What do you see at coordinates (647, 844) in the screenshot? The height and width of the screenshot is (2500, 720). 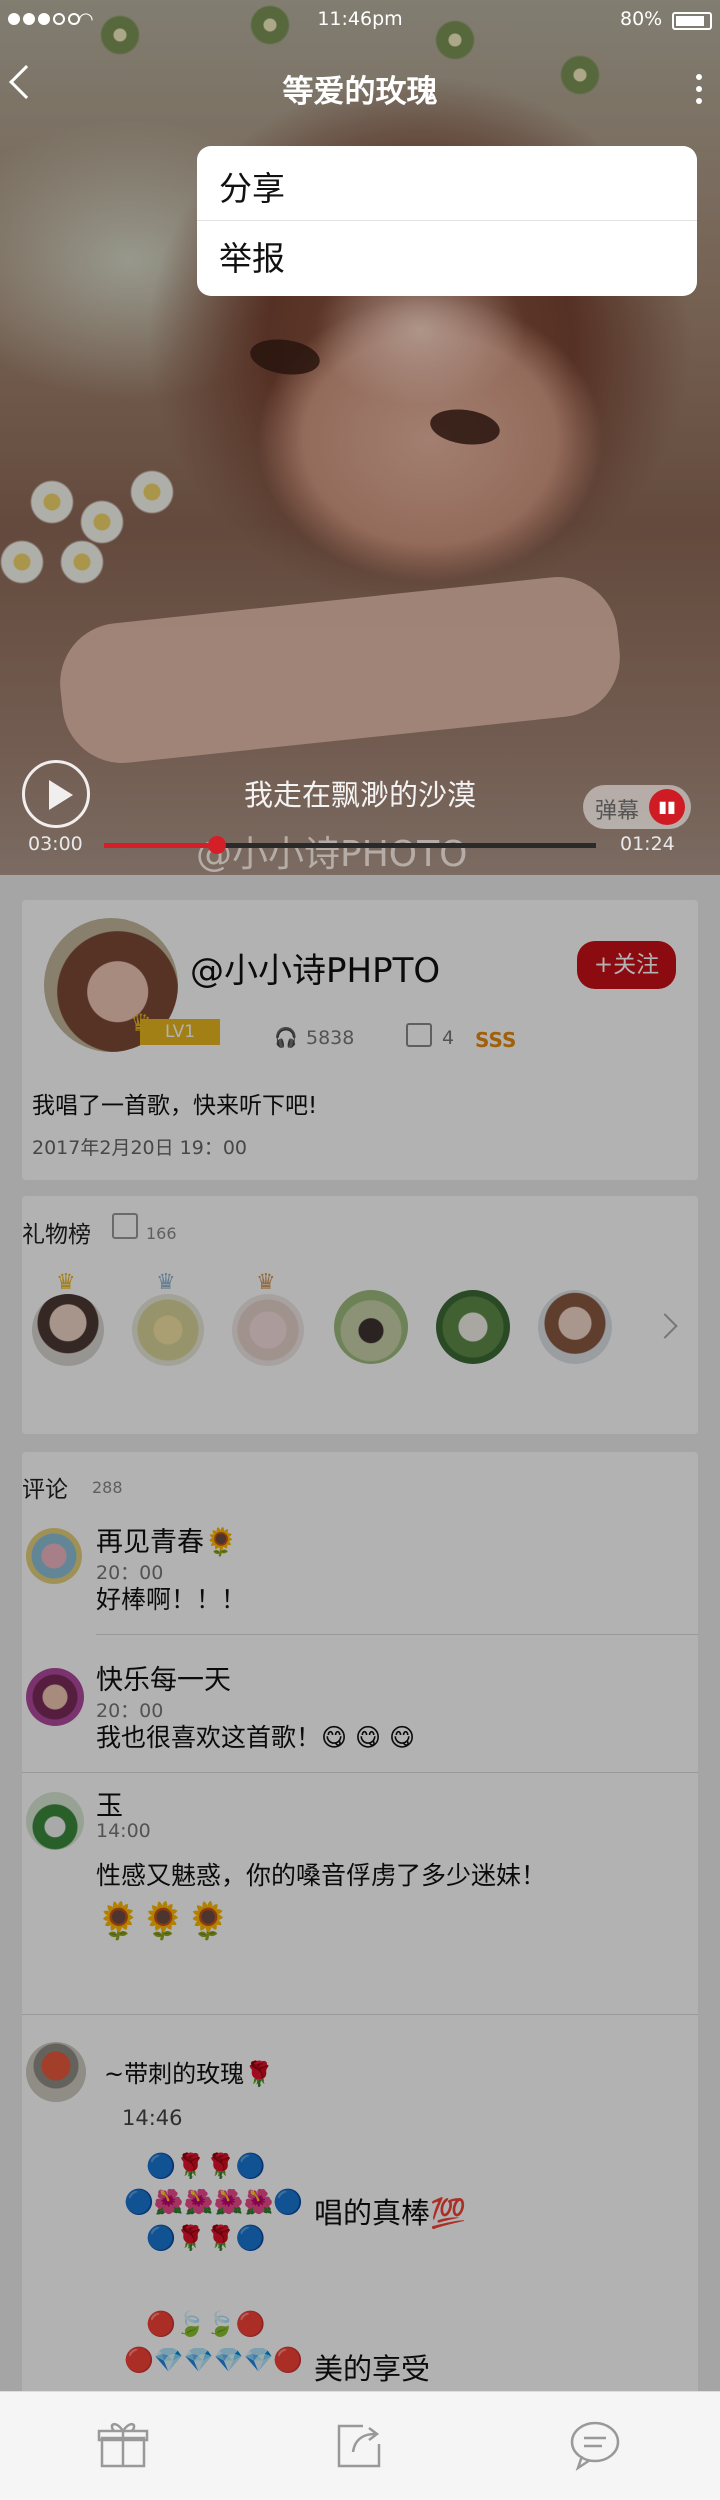 I see `time-total: 01:24` at bounding box center [647, 844].